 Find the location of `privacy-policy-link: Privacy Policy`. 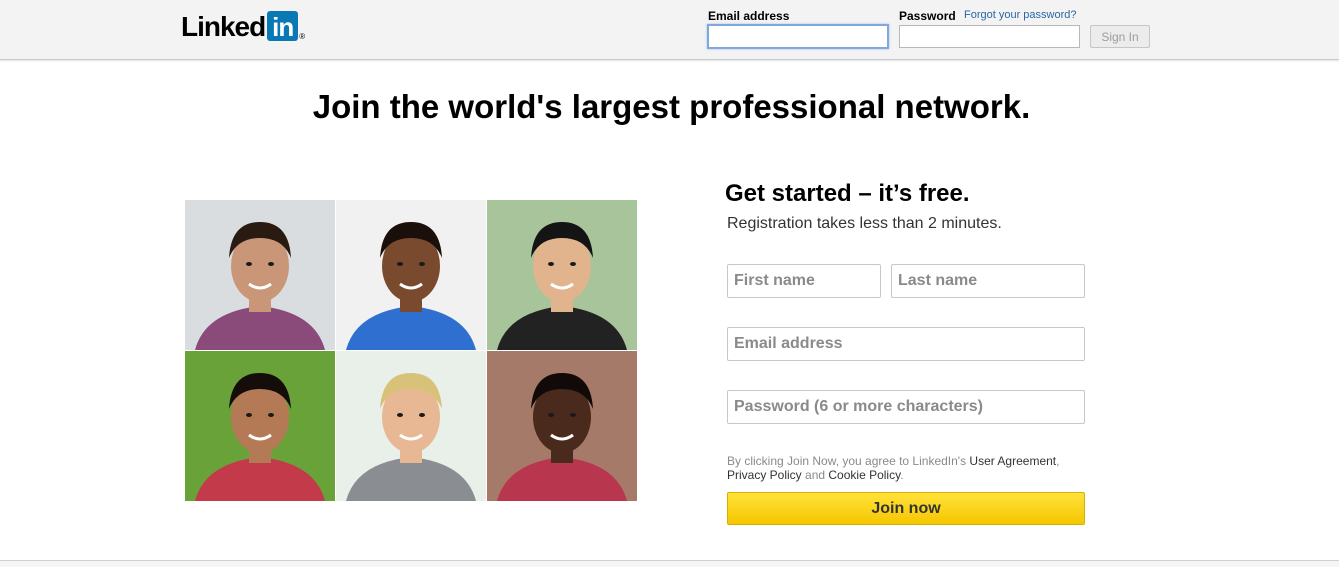

privacy-policy-link: Privacy Policy is located at coordinates (764, 475).